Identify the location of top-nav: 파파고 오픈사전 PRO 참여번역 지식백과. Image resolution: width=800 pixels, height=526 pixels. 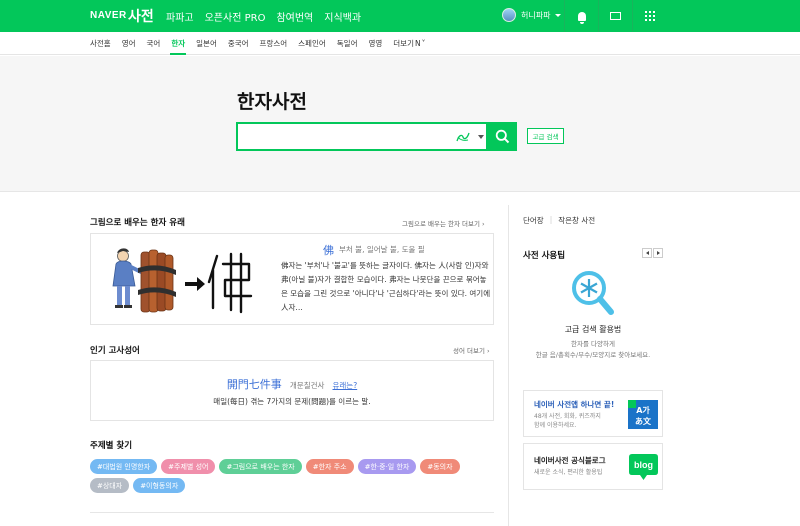
(263, 16).